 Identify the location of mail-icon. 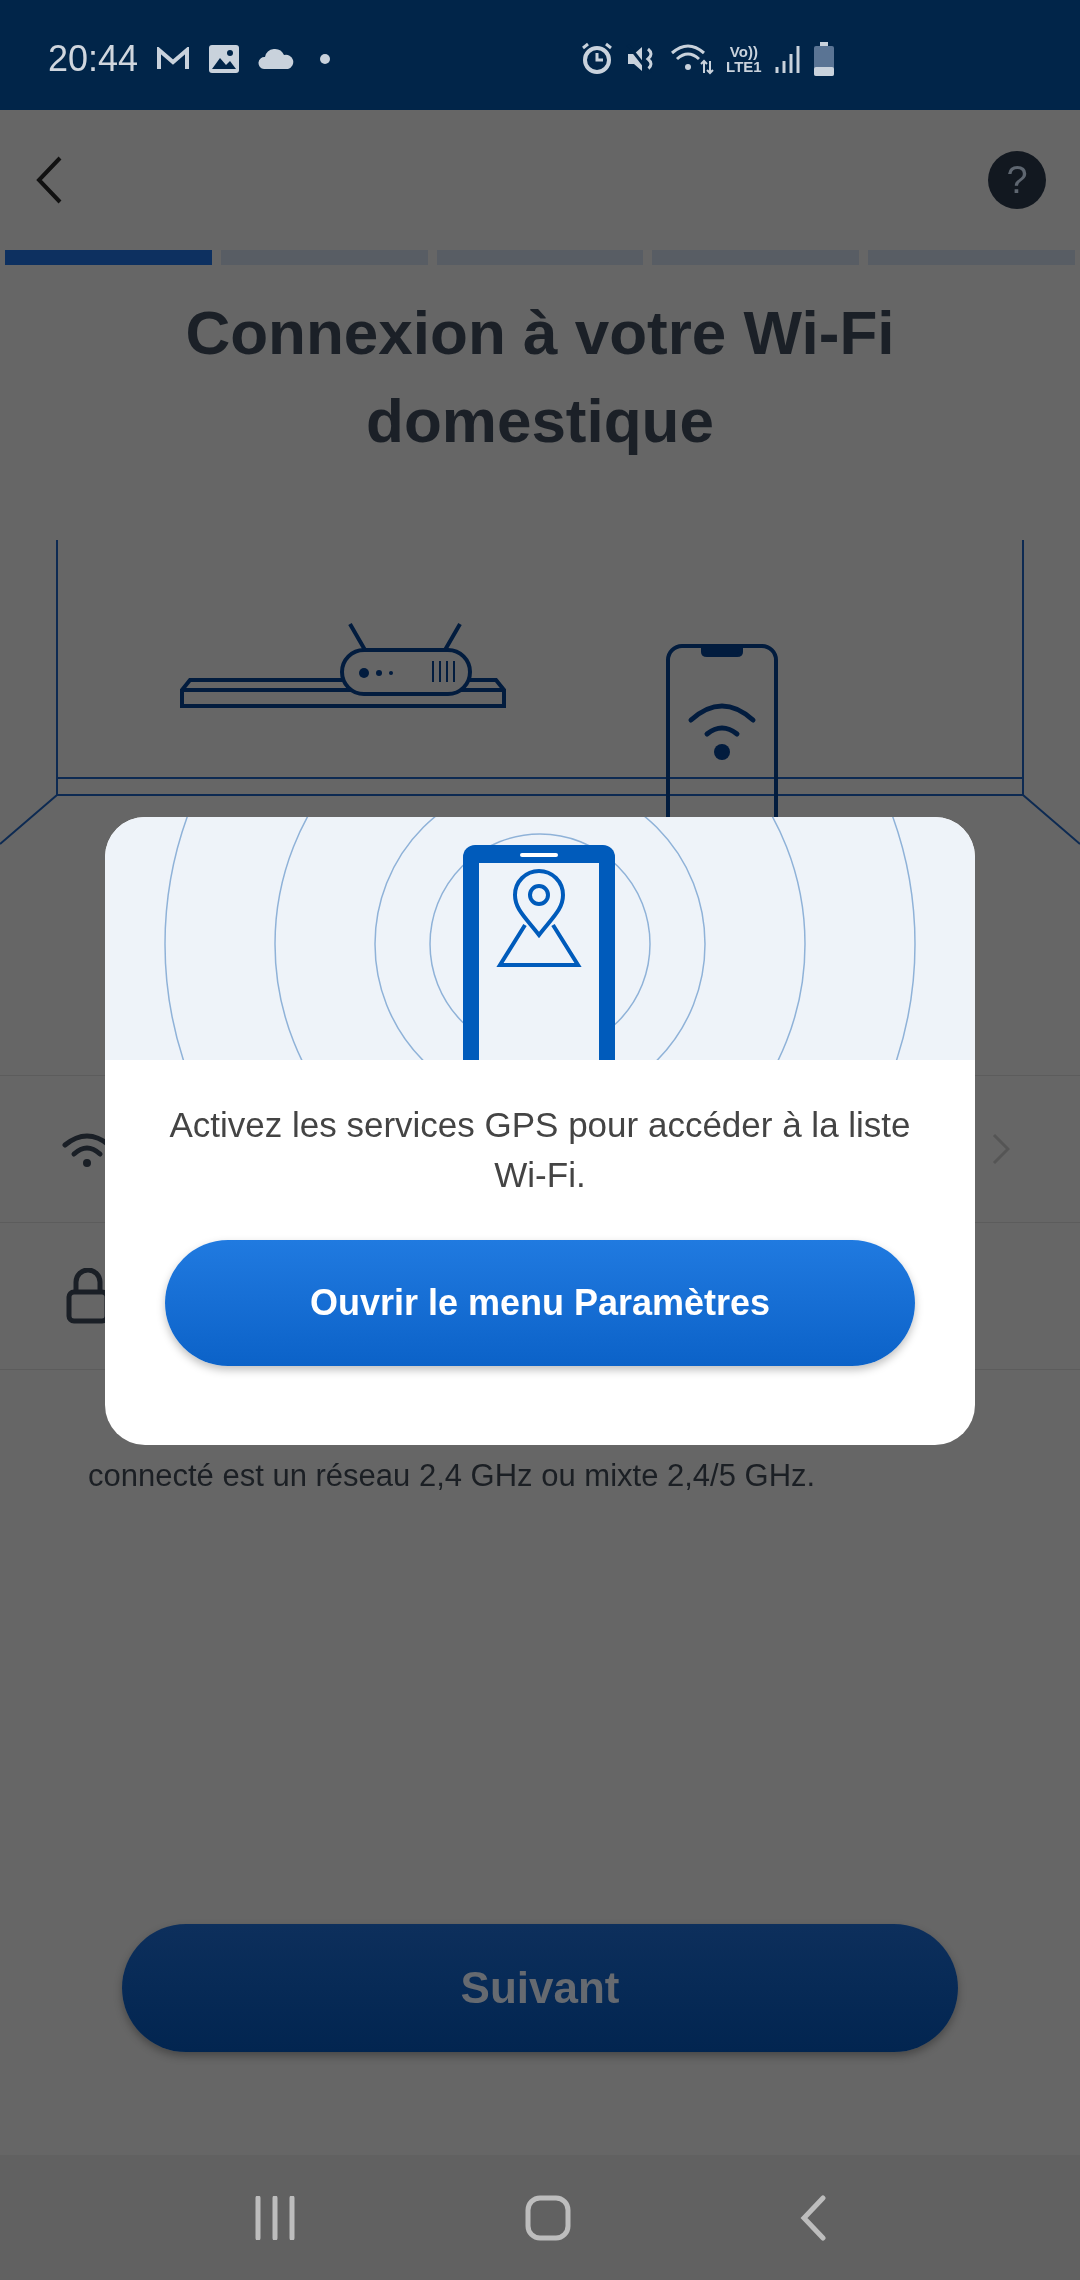
(173, 59).